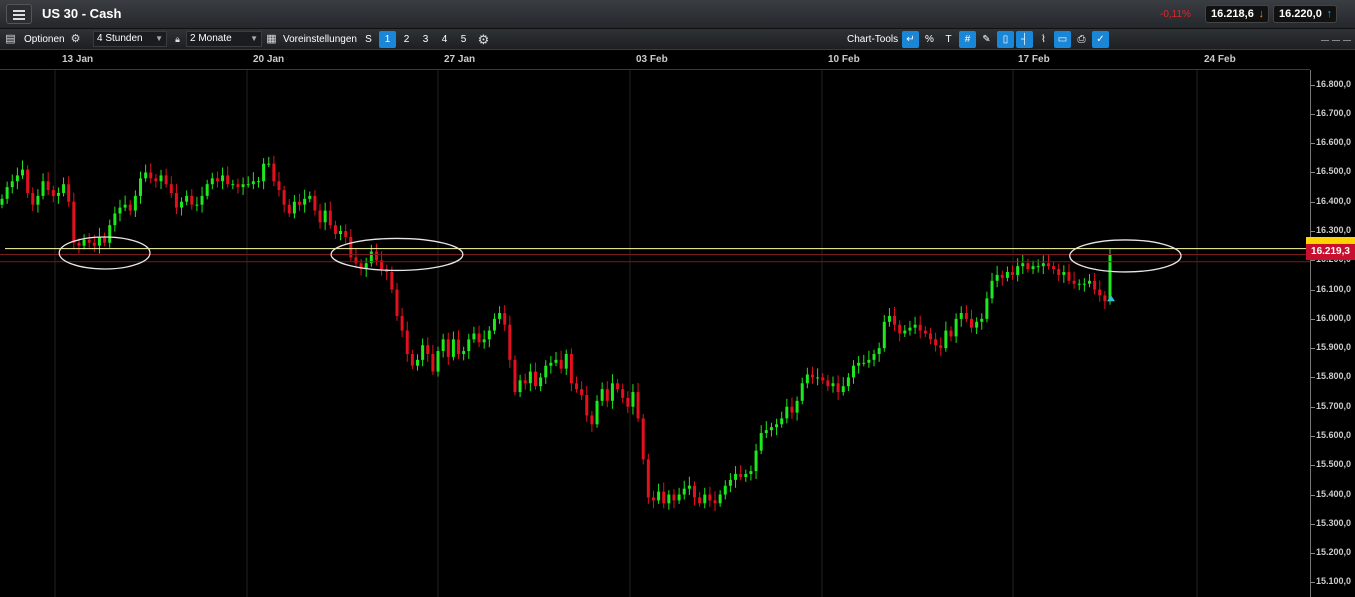 The height and width of the screenshot is (597, 1355). I want to click on line-chart-icon: ⌇, so click(1043, 39).